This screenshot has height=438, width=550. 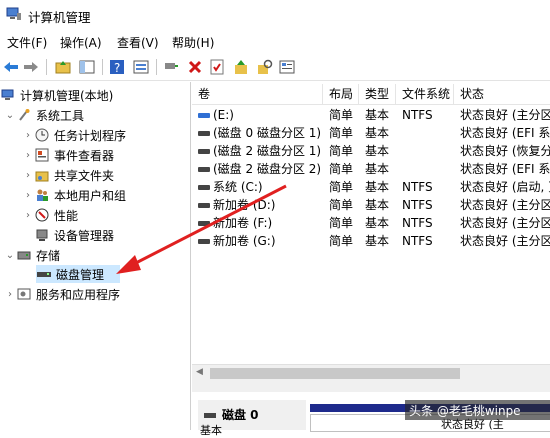 What do you see at coordinates (68, 155) in the screenshot?
I see `tree-event-viewer: › 事件查看器` at bounding box center [68, 155].